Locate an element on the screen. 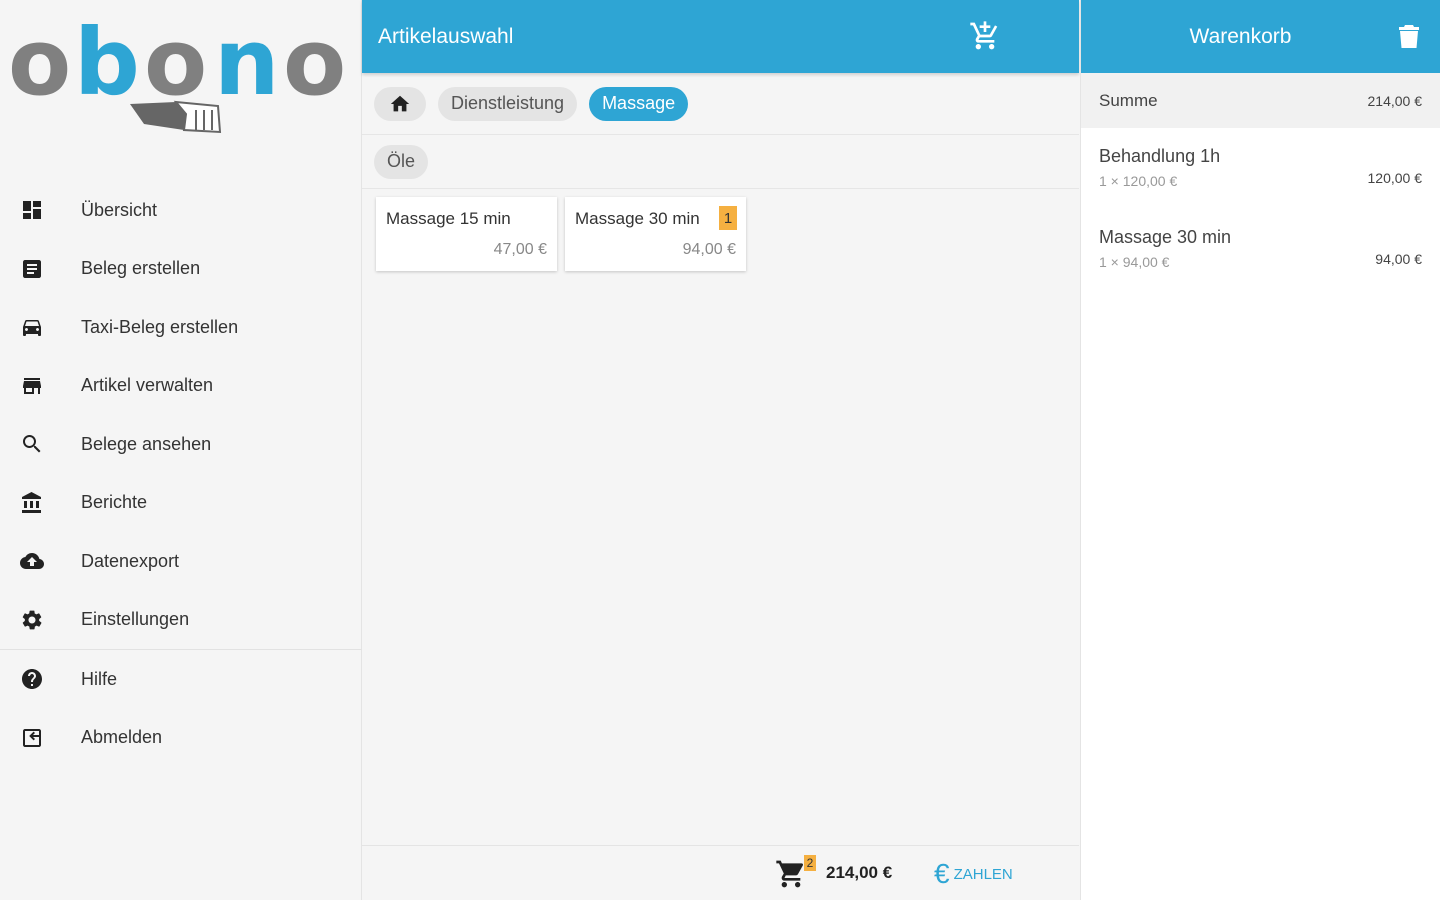  sidebar-item-datenexport: Datenexport is located at coordinates (181, 561).